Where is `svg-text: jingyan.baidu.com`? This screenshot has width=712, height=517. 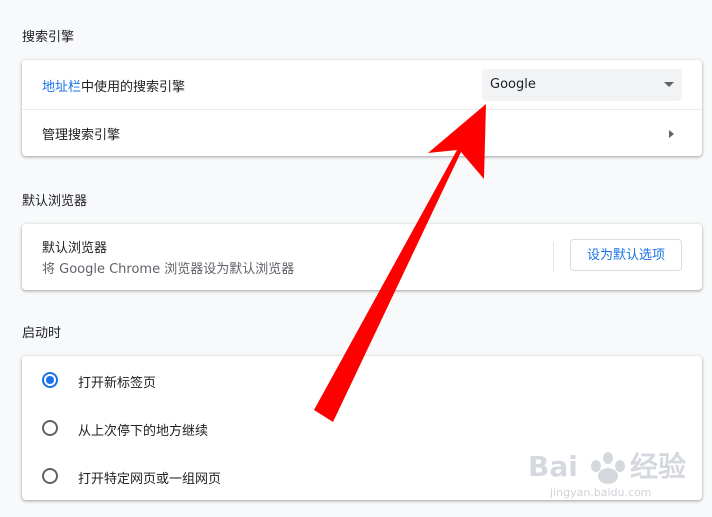 svg-text: jingyan.baidu.com is located at coordinates (600, 492).